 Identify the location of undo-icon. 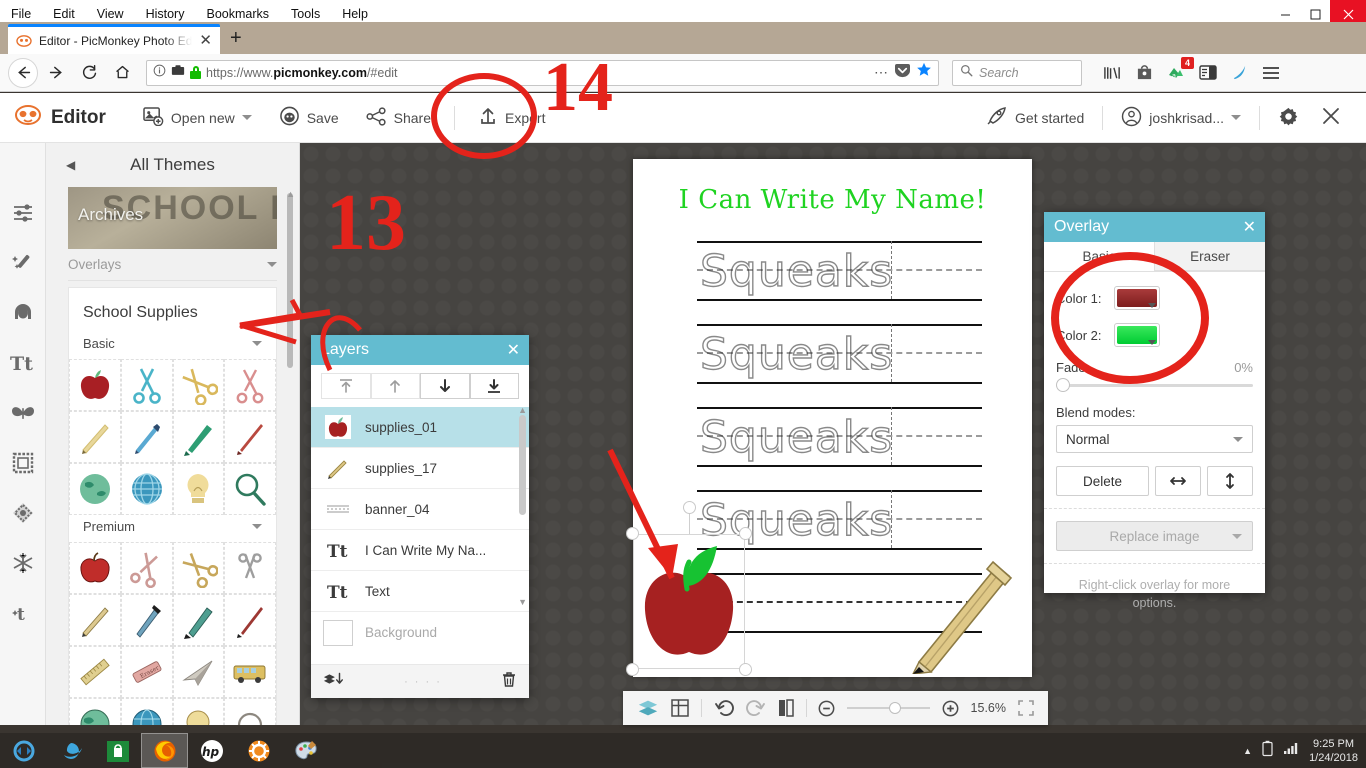
(724, 708).